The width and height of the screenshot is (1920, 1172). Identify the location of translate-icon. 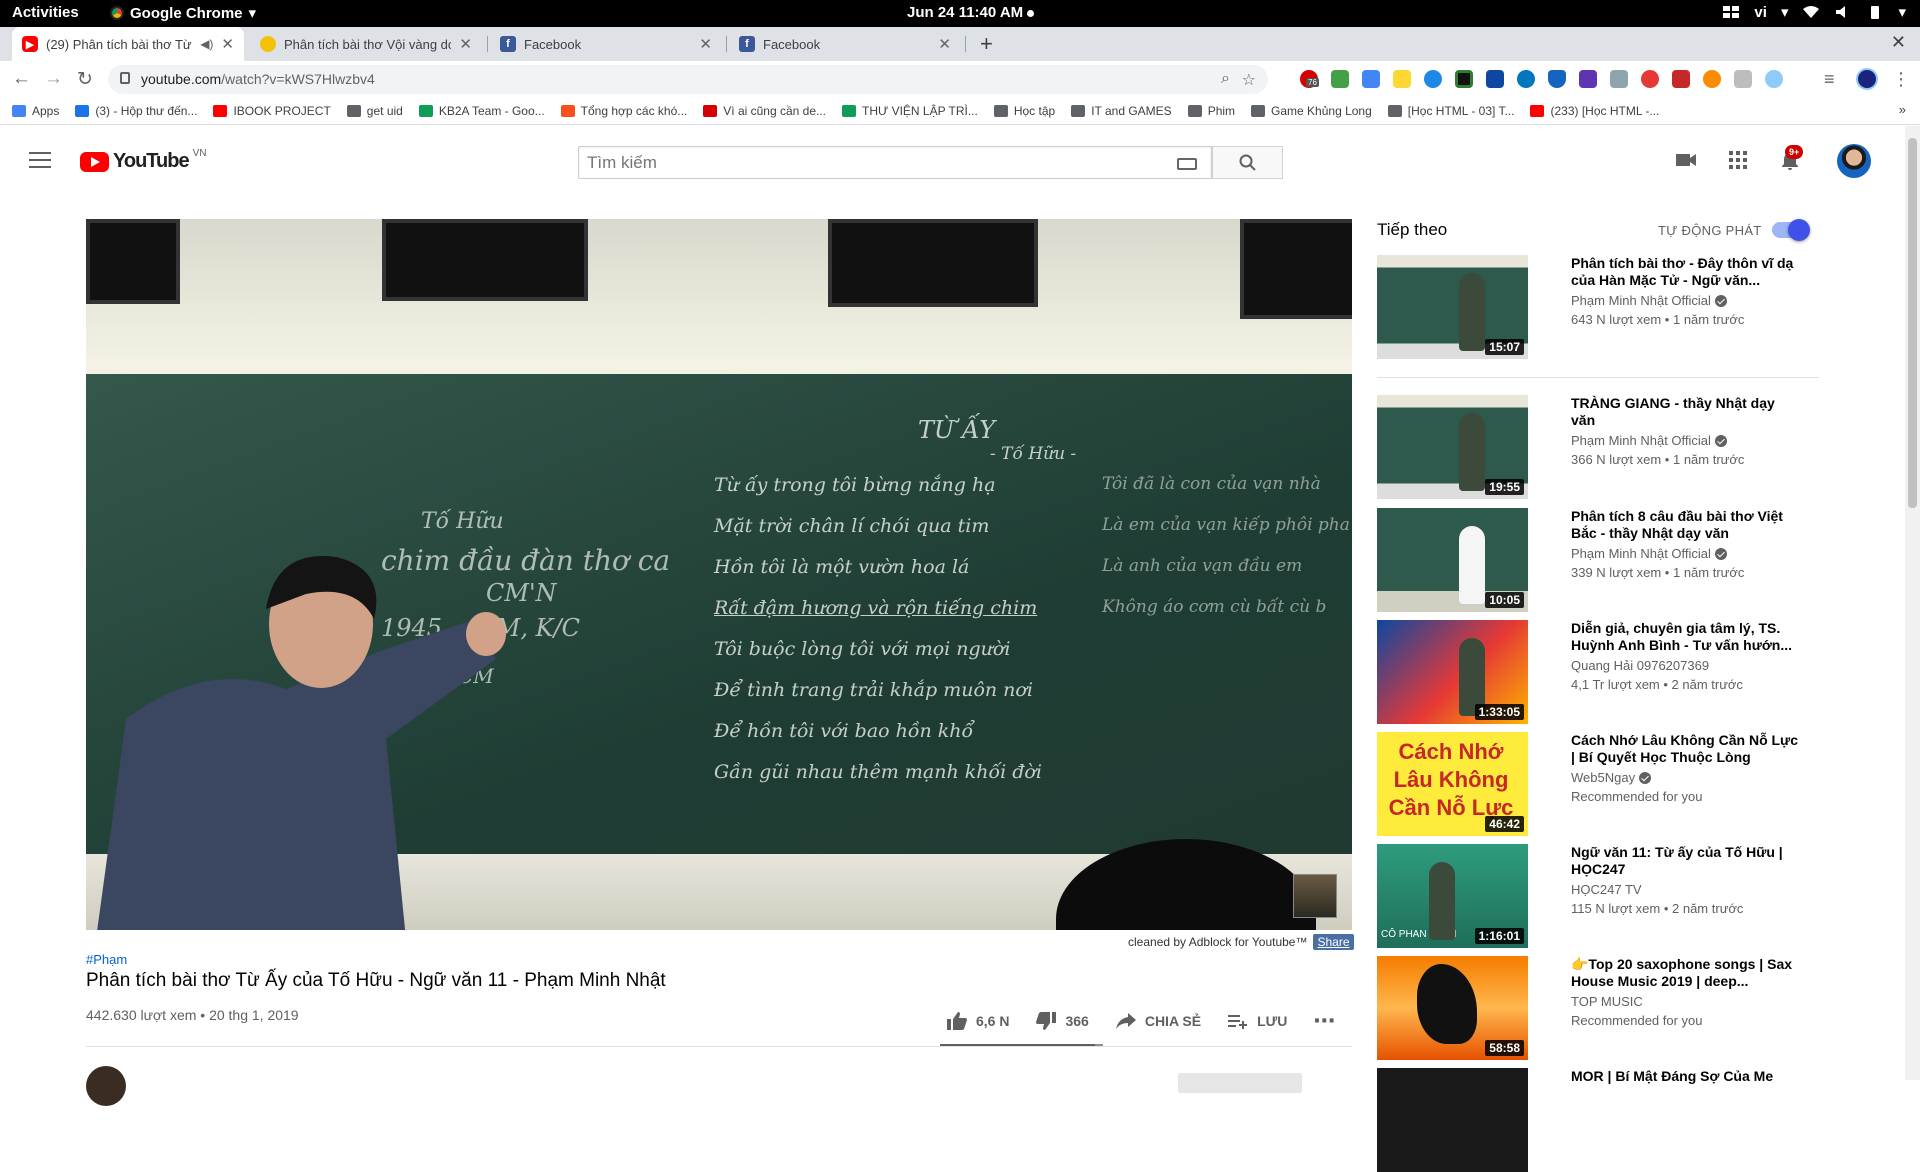
(1371, 79).